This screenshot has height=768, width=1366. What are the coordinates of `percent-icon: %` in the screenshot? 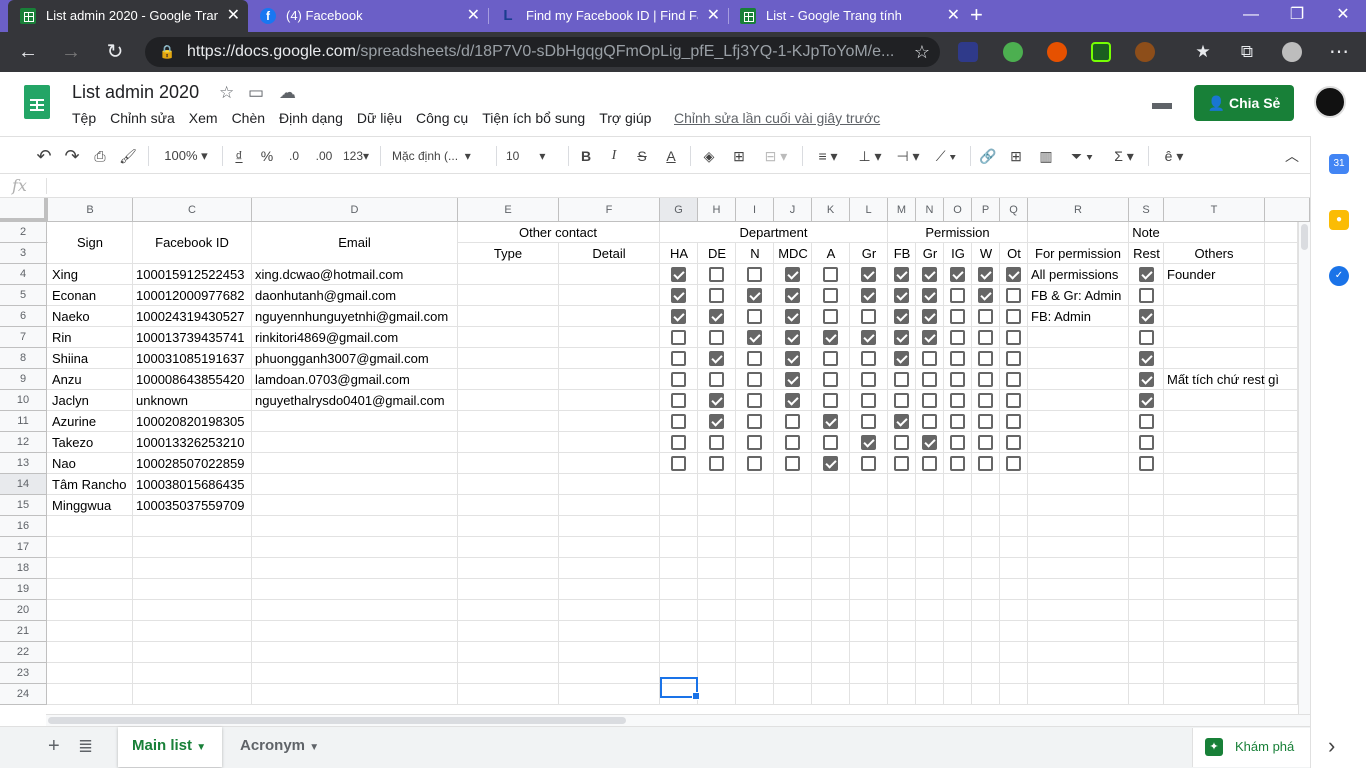 It's located at (267, 156).